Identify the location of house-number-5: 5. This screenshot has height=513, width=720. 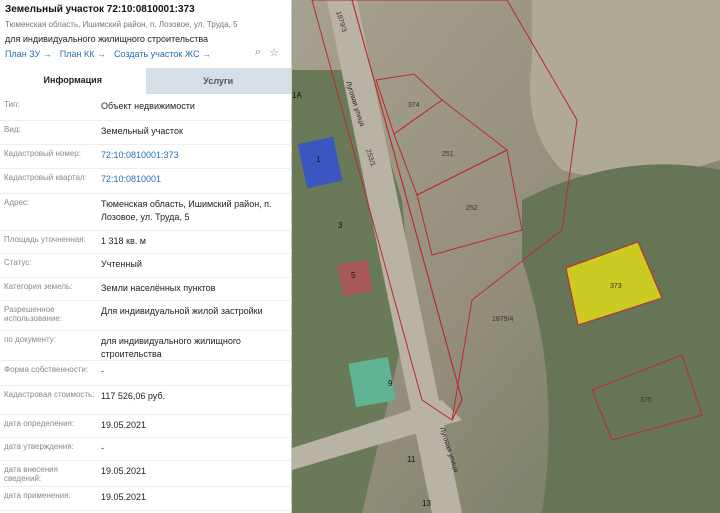
(353, 275).